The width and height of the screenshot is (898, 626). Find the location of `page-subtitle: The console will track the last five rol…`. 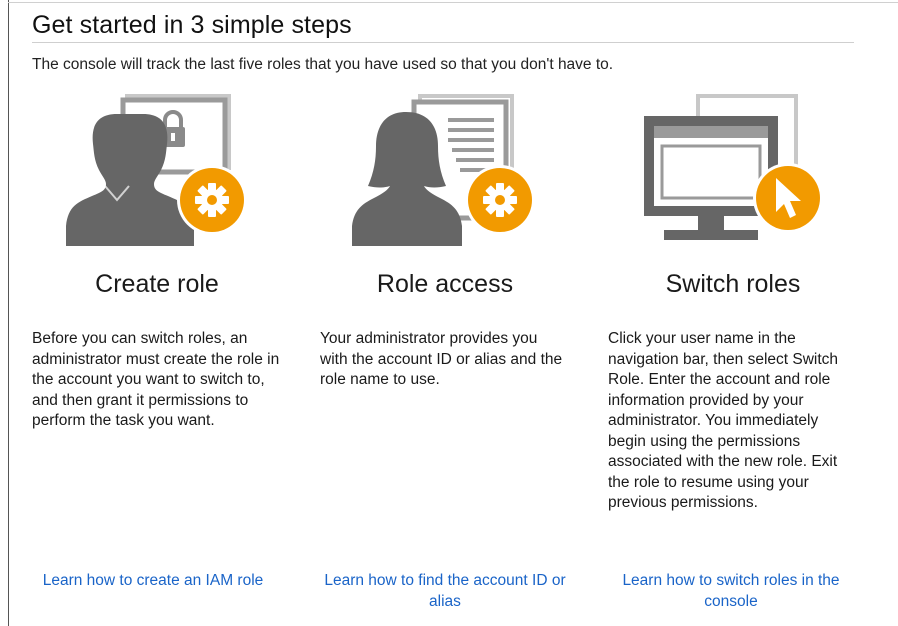

page-subtitle: The console will track the last five rol… is located at coordinates (323, 64).